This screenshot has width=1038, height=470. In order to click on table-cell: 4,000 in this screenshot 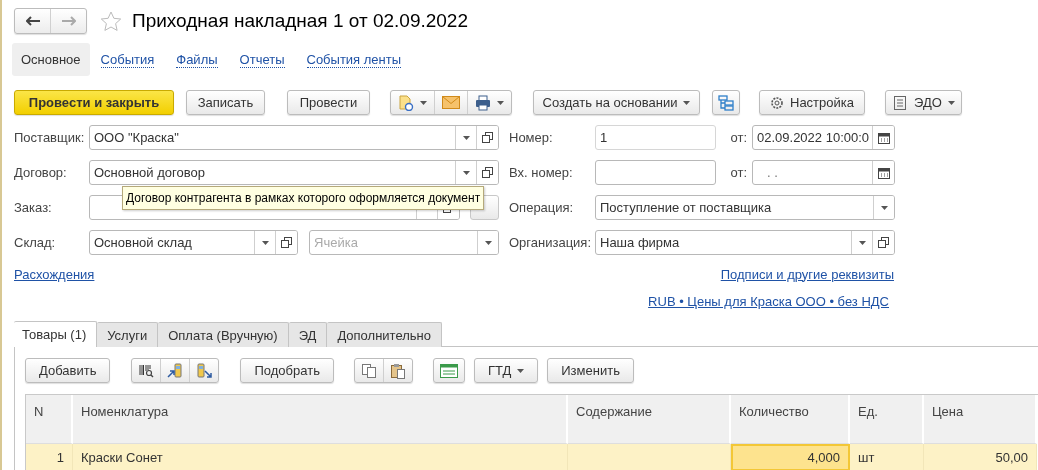, I will do `click(790, 457)`.